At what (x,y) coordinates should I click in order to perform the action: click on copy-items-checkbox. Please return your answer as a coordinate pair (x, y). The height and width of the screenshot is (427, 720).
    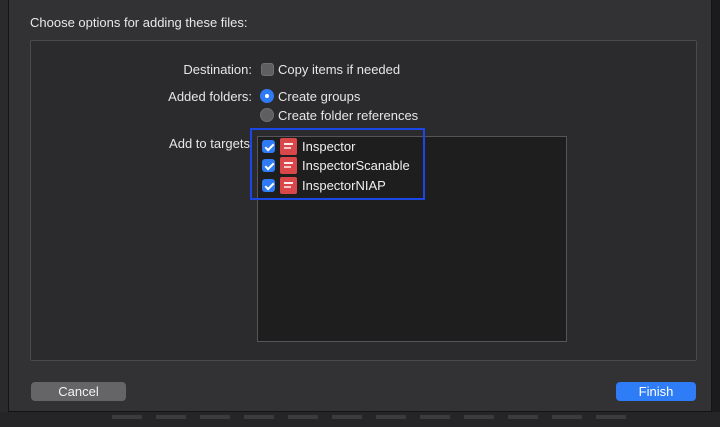
    Looking at the image, I should click on (267, 69).